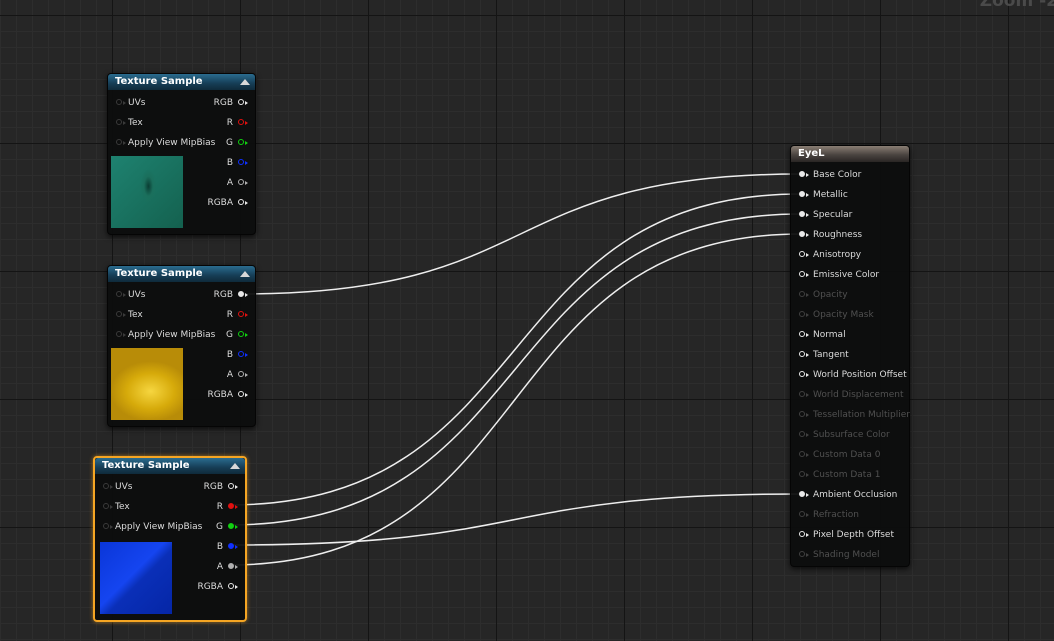 The image size is (1054, 641). What do you see at coordinates (823, 355) in the screenshot?
I see `material-input-pin-row: Tangent` at bounding box center [823, 355].